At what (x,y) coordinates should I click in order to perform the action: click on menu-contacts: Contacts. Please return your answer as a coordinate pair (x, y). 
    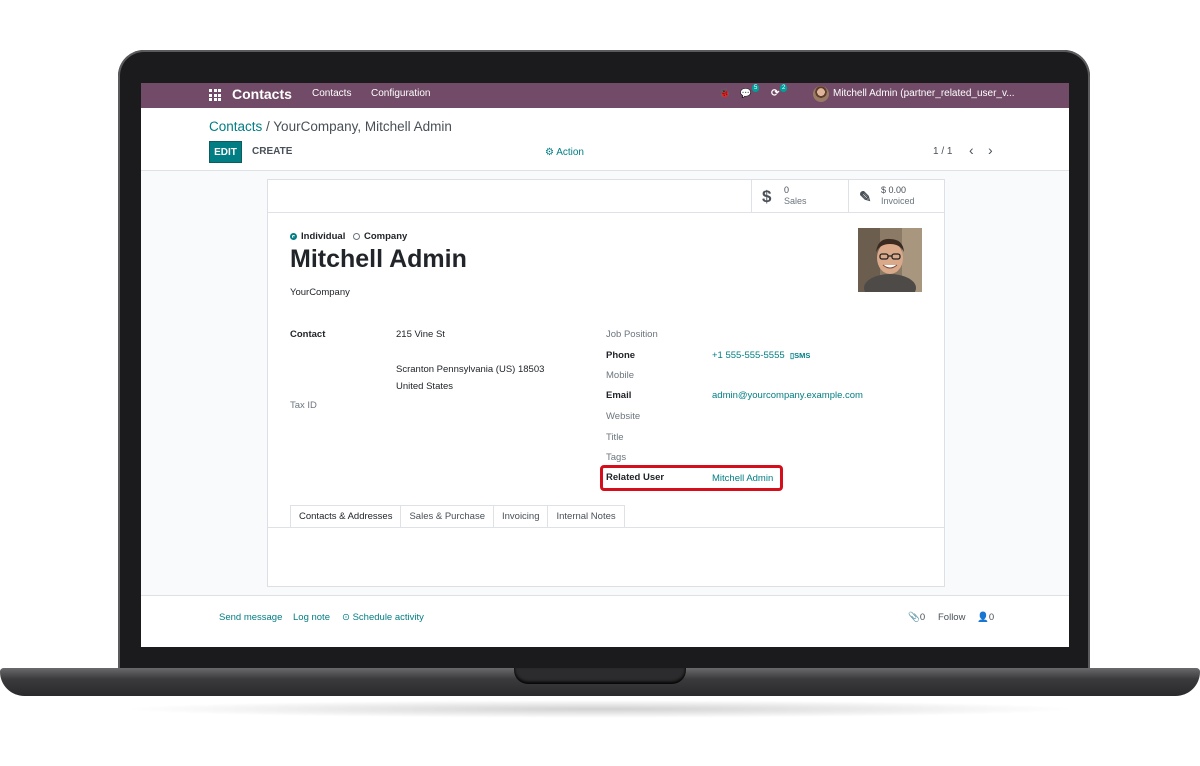
    Looking at the image, I should click on (331, 93).